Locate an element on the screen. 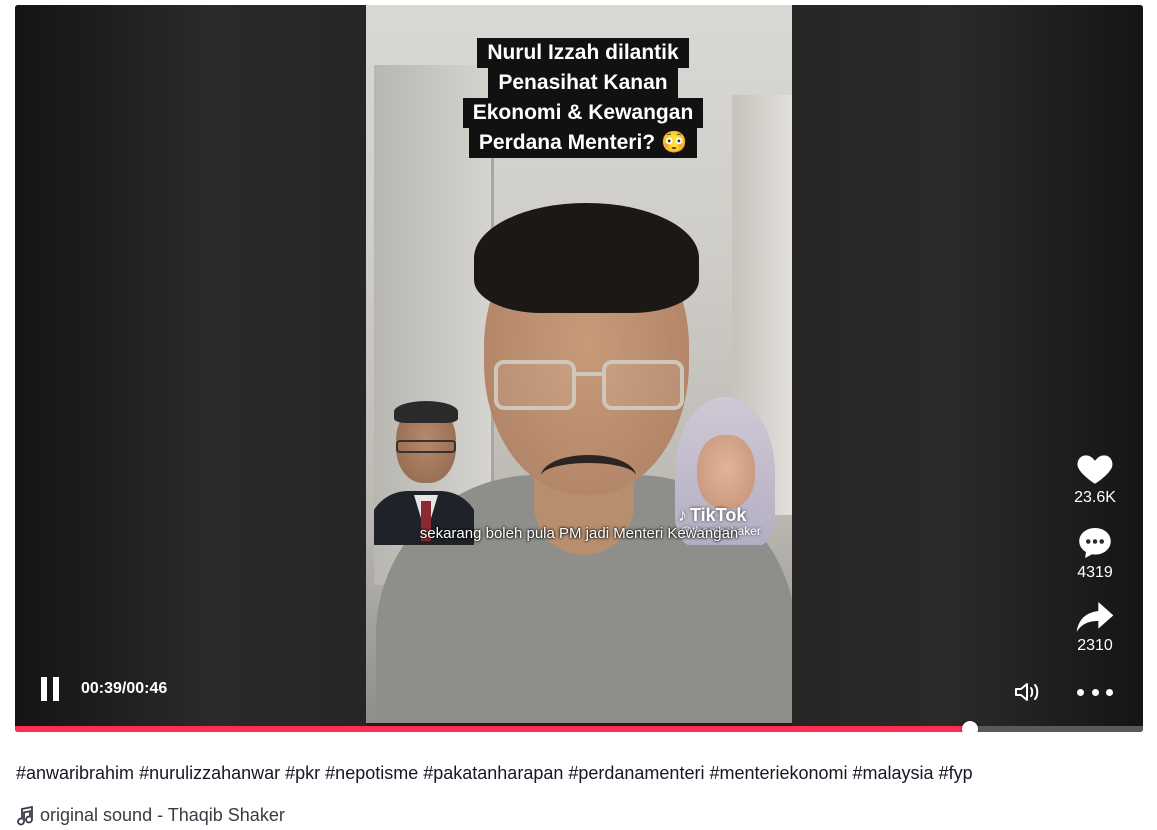 The height and width of the screenshot is (830, 1157). presenter-hair is located at coordinates (586, 258).